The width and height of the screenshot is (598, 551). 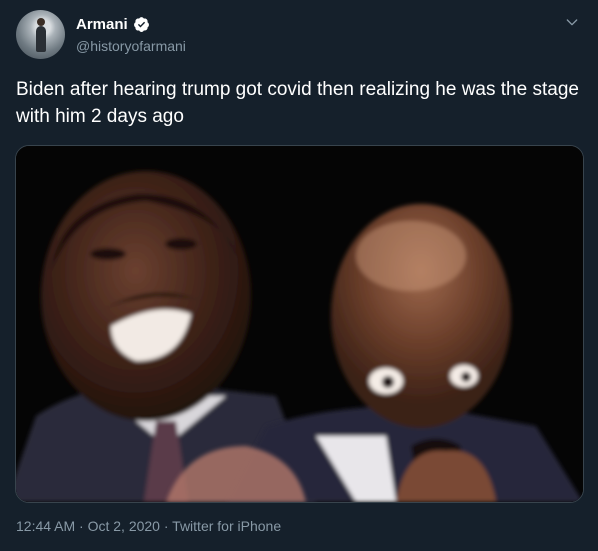 I want to click on author-name: Armani, so click(x=102, y=24).